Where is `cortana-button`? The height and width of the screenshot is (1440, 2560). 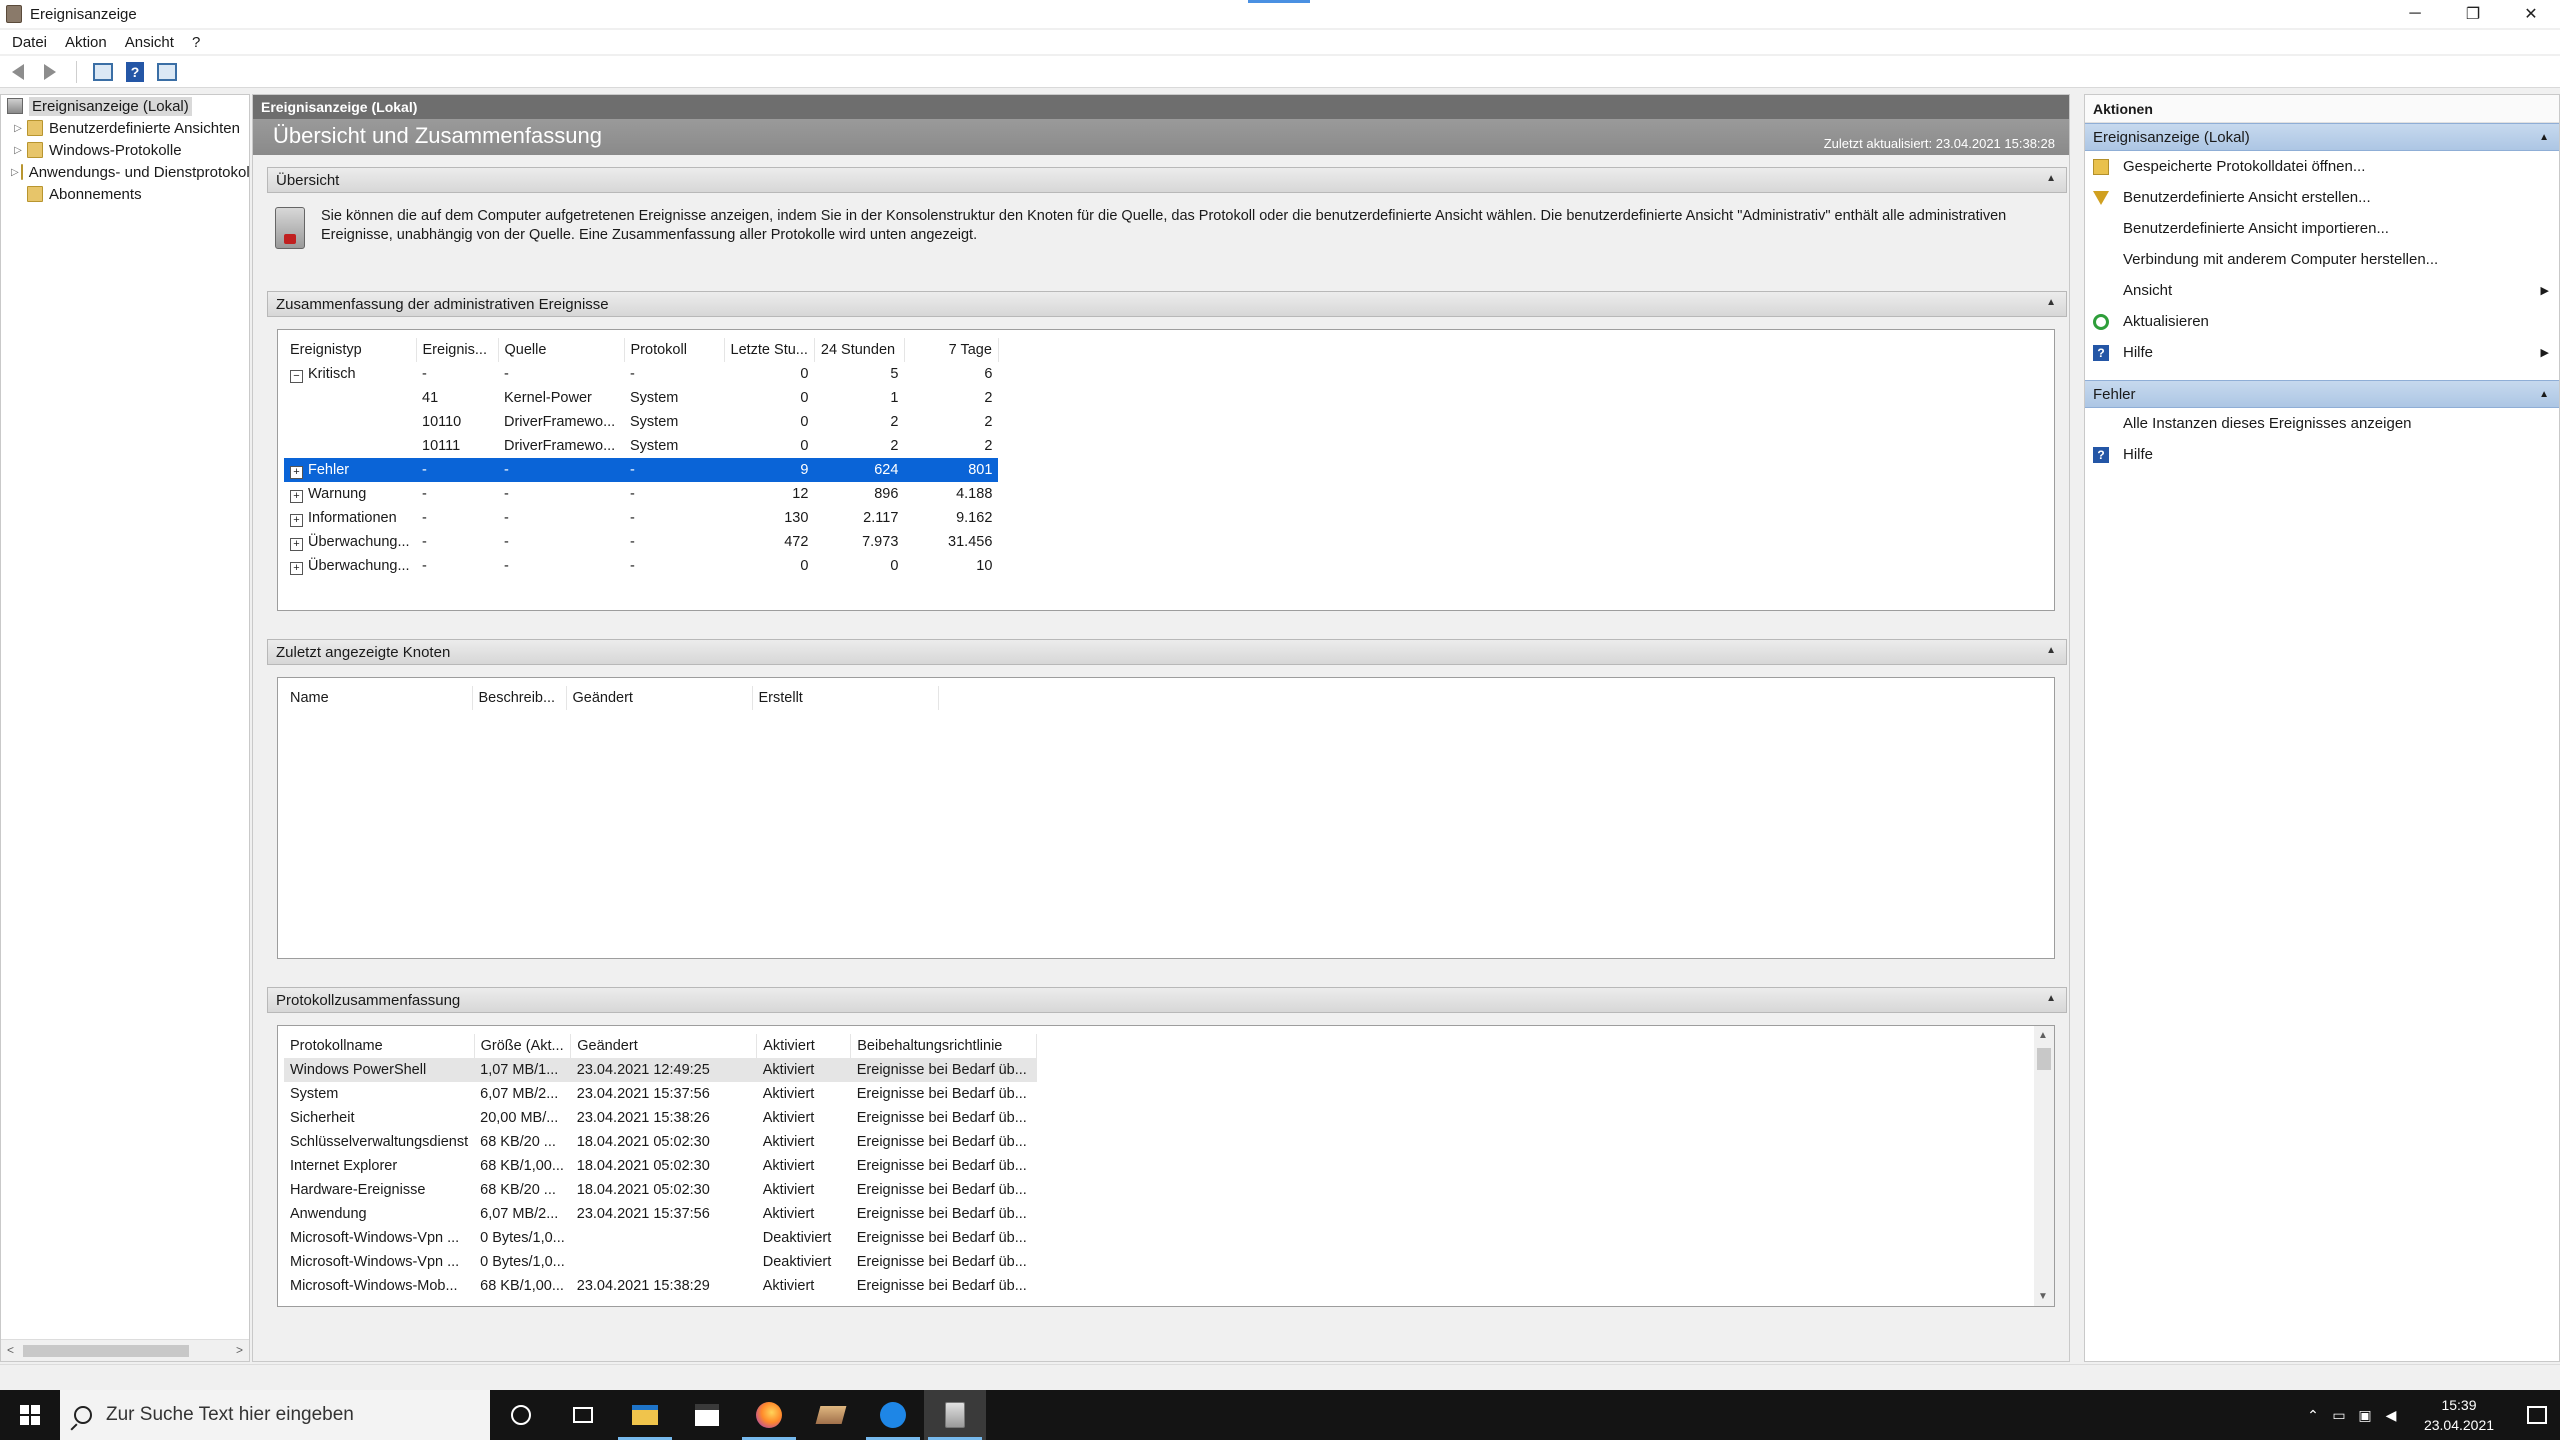 cortana-button is located at coordinates (521, 1415).